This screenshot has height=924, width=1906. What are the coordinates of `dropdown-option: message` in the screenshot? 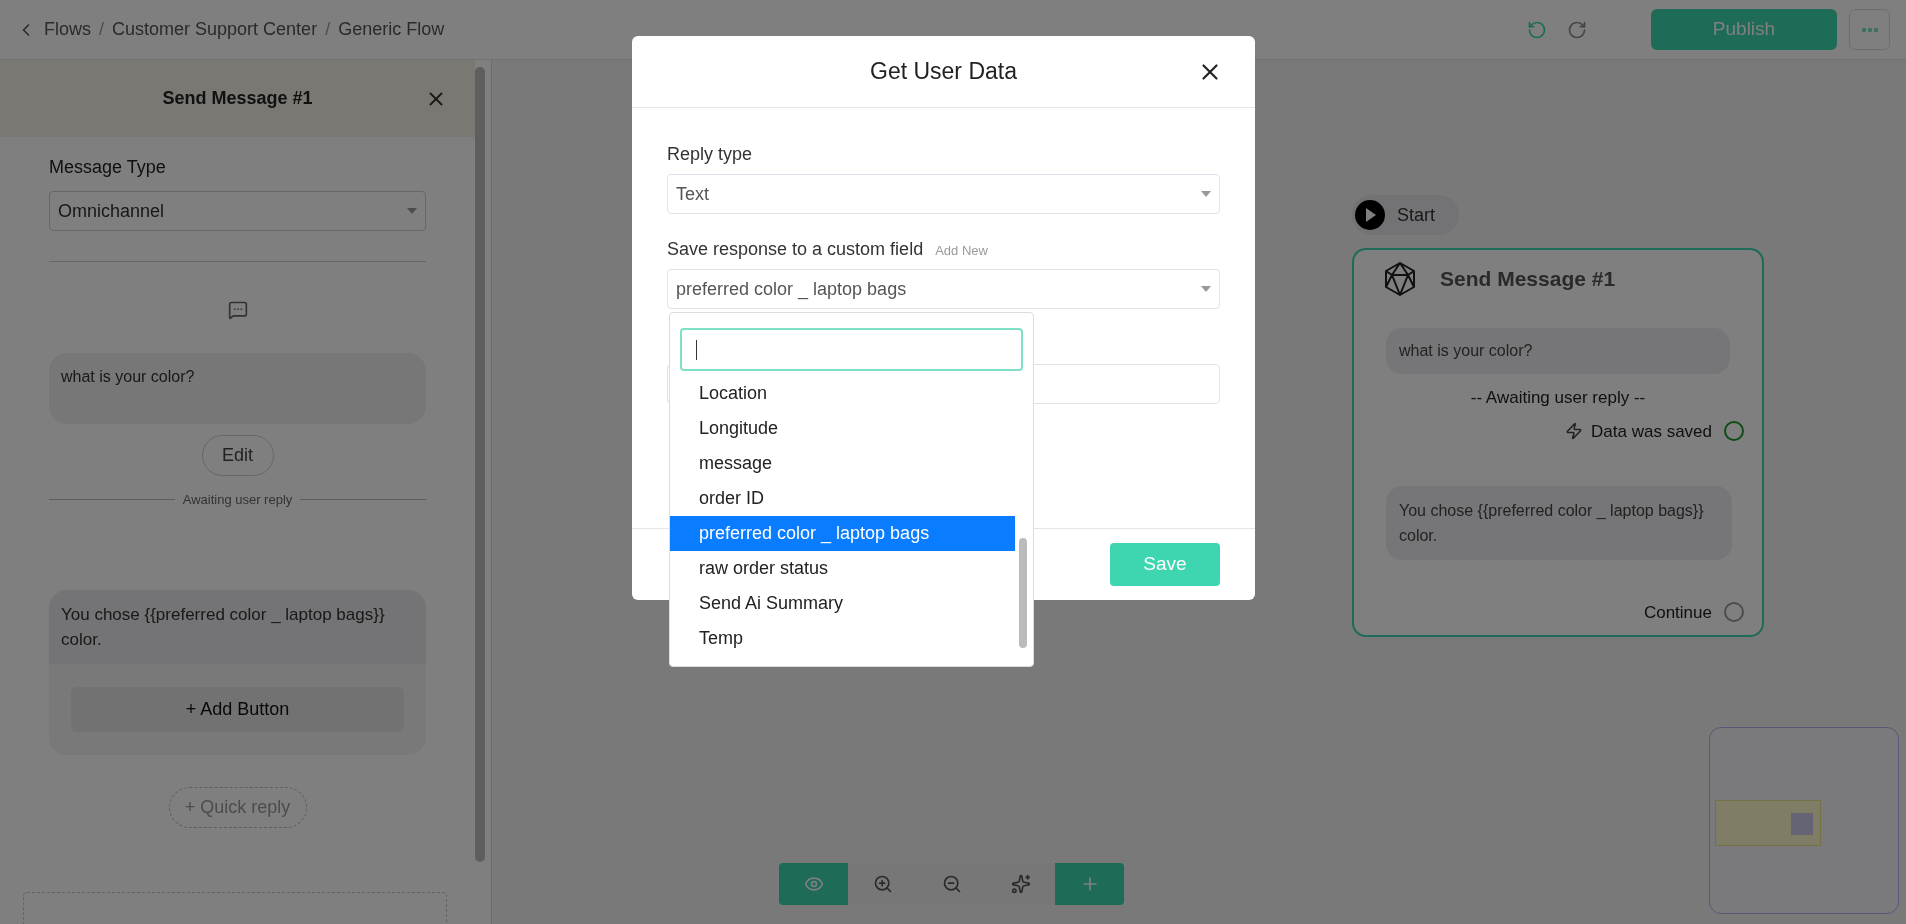 It's located at (842, 463).